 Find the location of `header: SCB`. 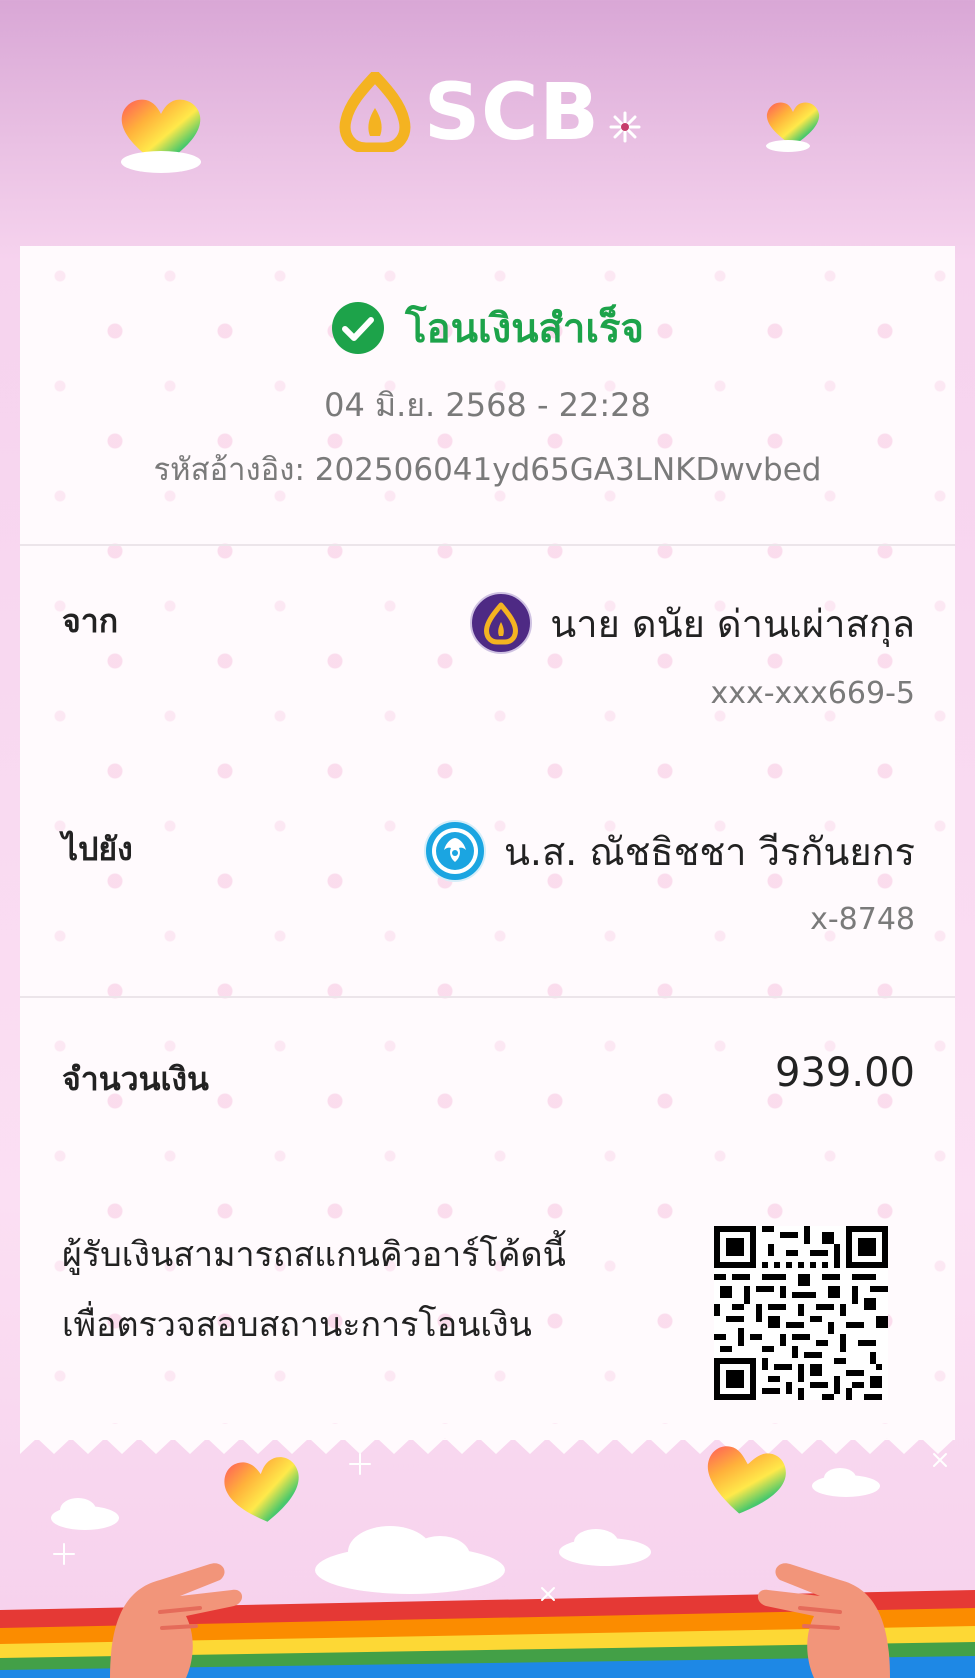

header: SCB is located at coordinates (487, 120).